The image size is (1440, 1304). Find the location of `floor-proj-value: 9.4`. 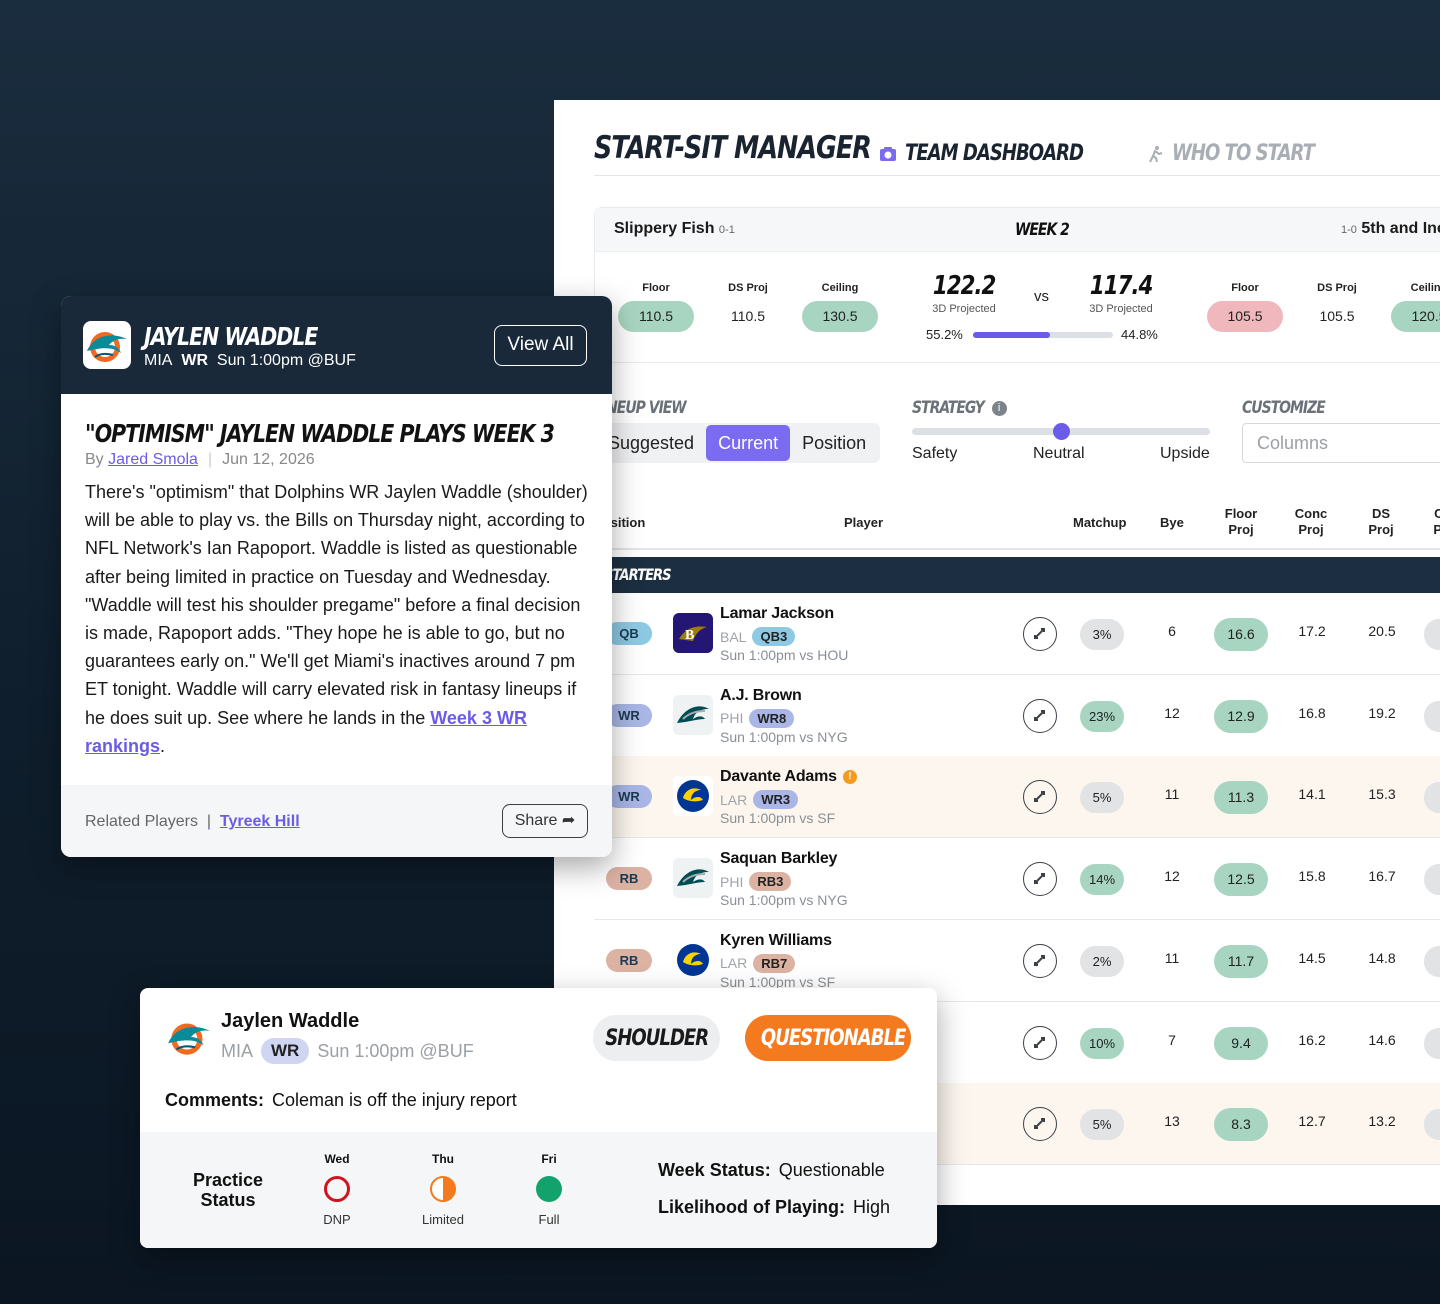

floor-proj-value: 9.4 is located at coordinates (1241, 1043).